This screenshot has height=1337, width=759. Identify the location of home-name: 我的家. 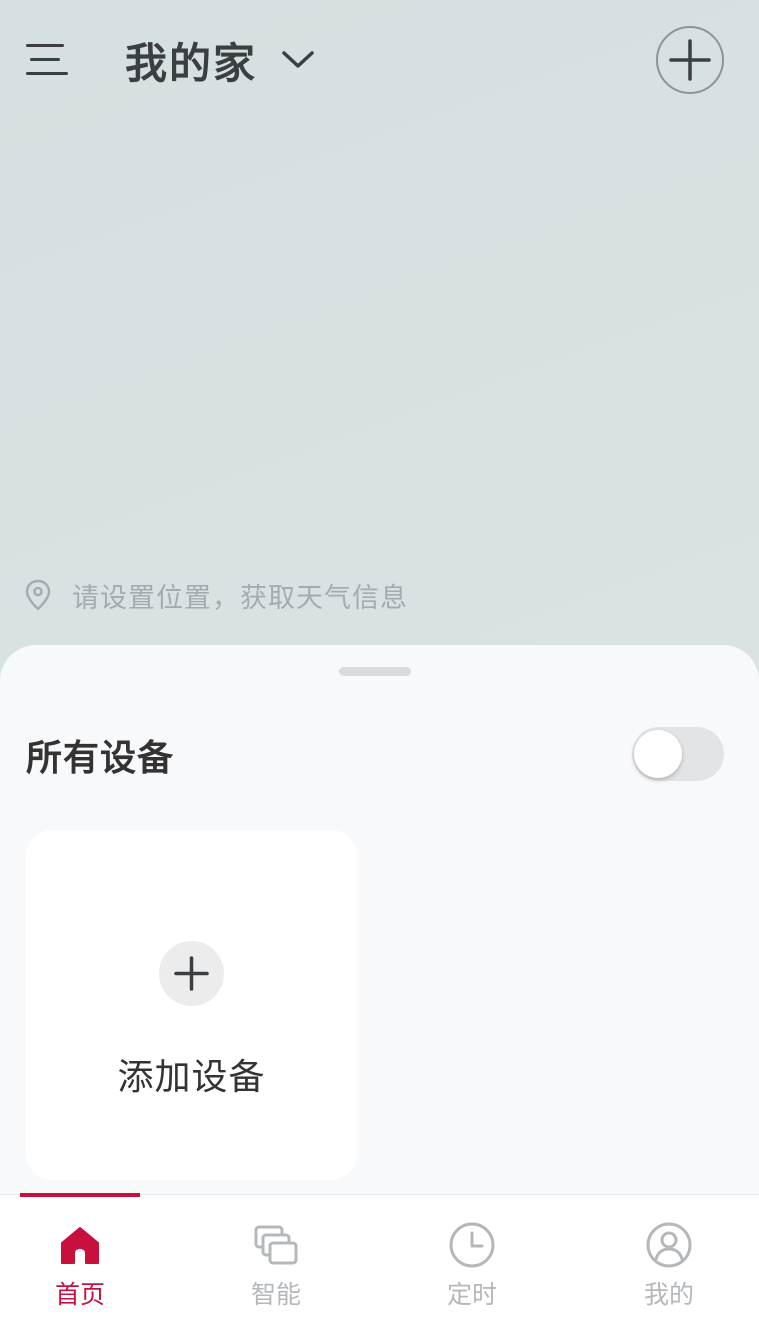
(191, 63).